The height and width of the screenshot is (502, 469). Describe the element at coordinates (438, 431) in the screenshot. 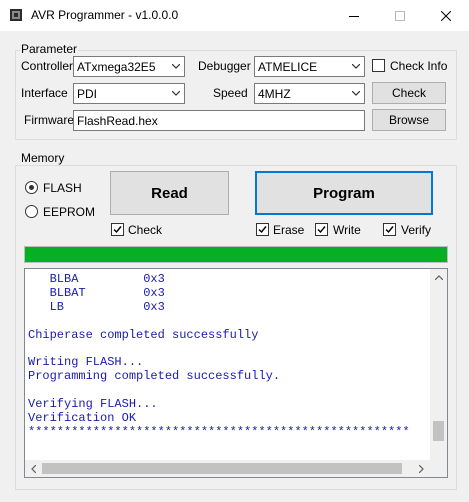

I see `vertical-scroll-thumb` at that location.